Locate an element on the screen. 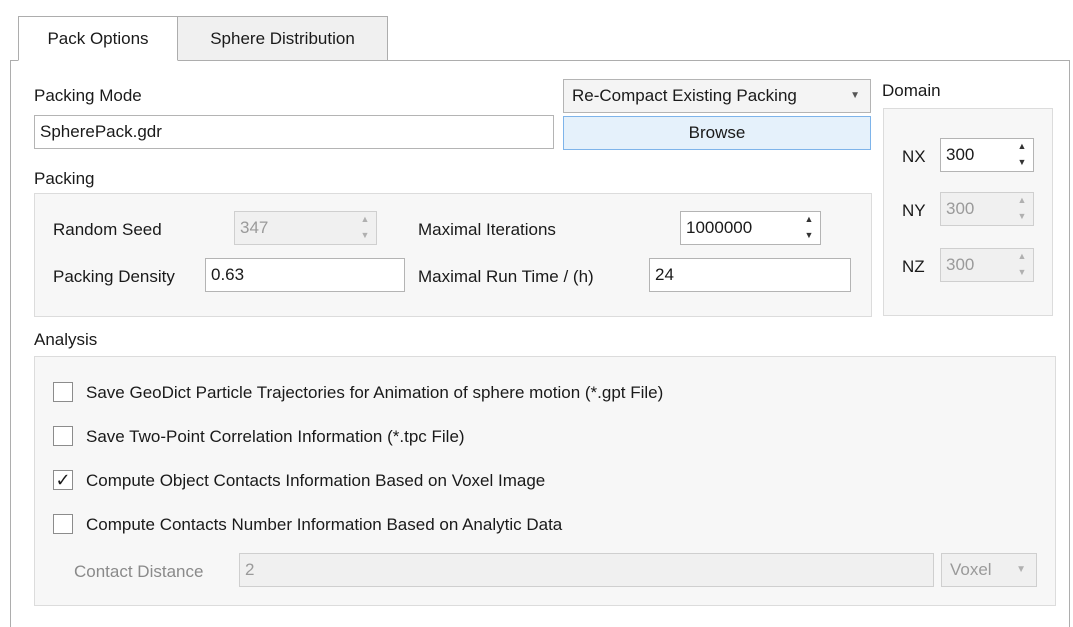 Image resolution: width=1073 pixels, height=627 pixels. max-iterations-label: Maximal Iterations is located at coordinates (487, 229).